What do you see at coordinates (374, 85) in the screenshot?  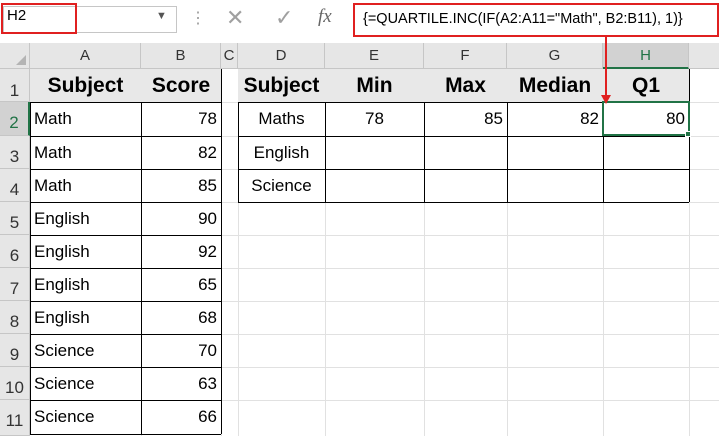 I see `table2-header-min: Min` at bounding box center [374, 85].